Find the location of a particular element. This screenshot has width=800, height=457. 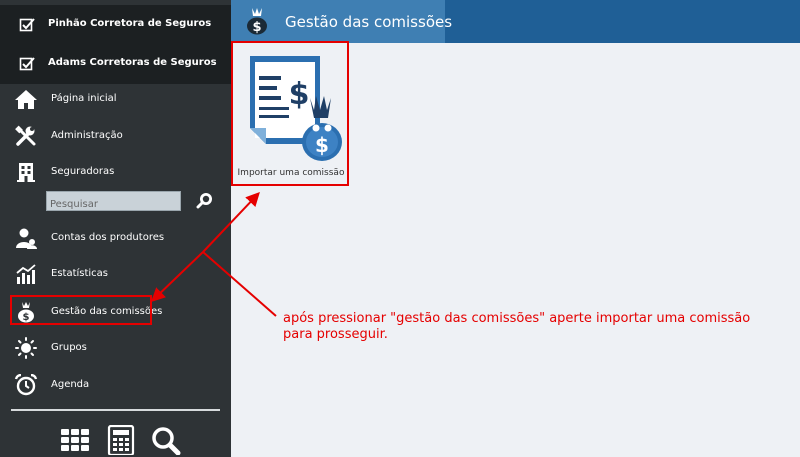

grid-icon is located at coordinates (75, 440).